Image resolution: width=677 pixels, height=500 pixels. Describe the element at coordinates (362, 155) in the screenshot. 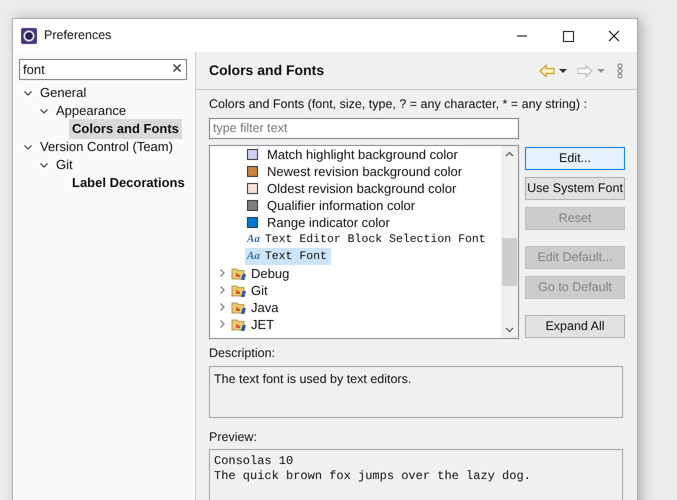

I see `tree-item: Match highlight background color` at that location.